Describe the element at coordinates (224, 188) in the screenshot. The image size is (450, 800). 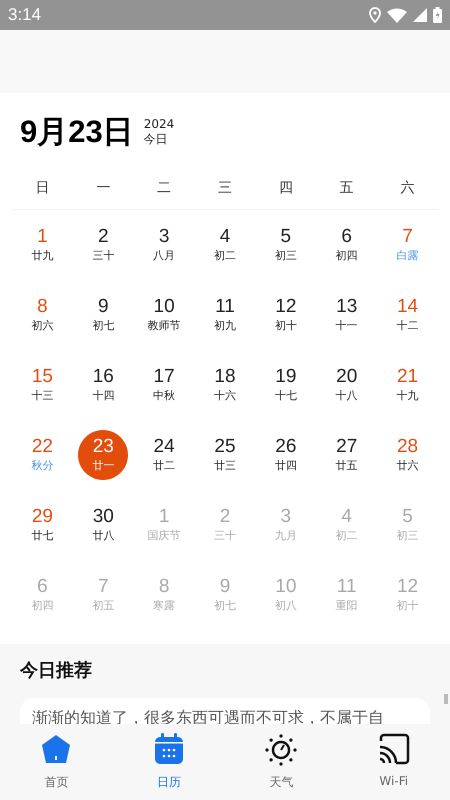
I see `weekday-label: 三` at that location.